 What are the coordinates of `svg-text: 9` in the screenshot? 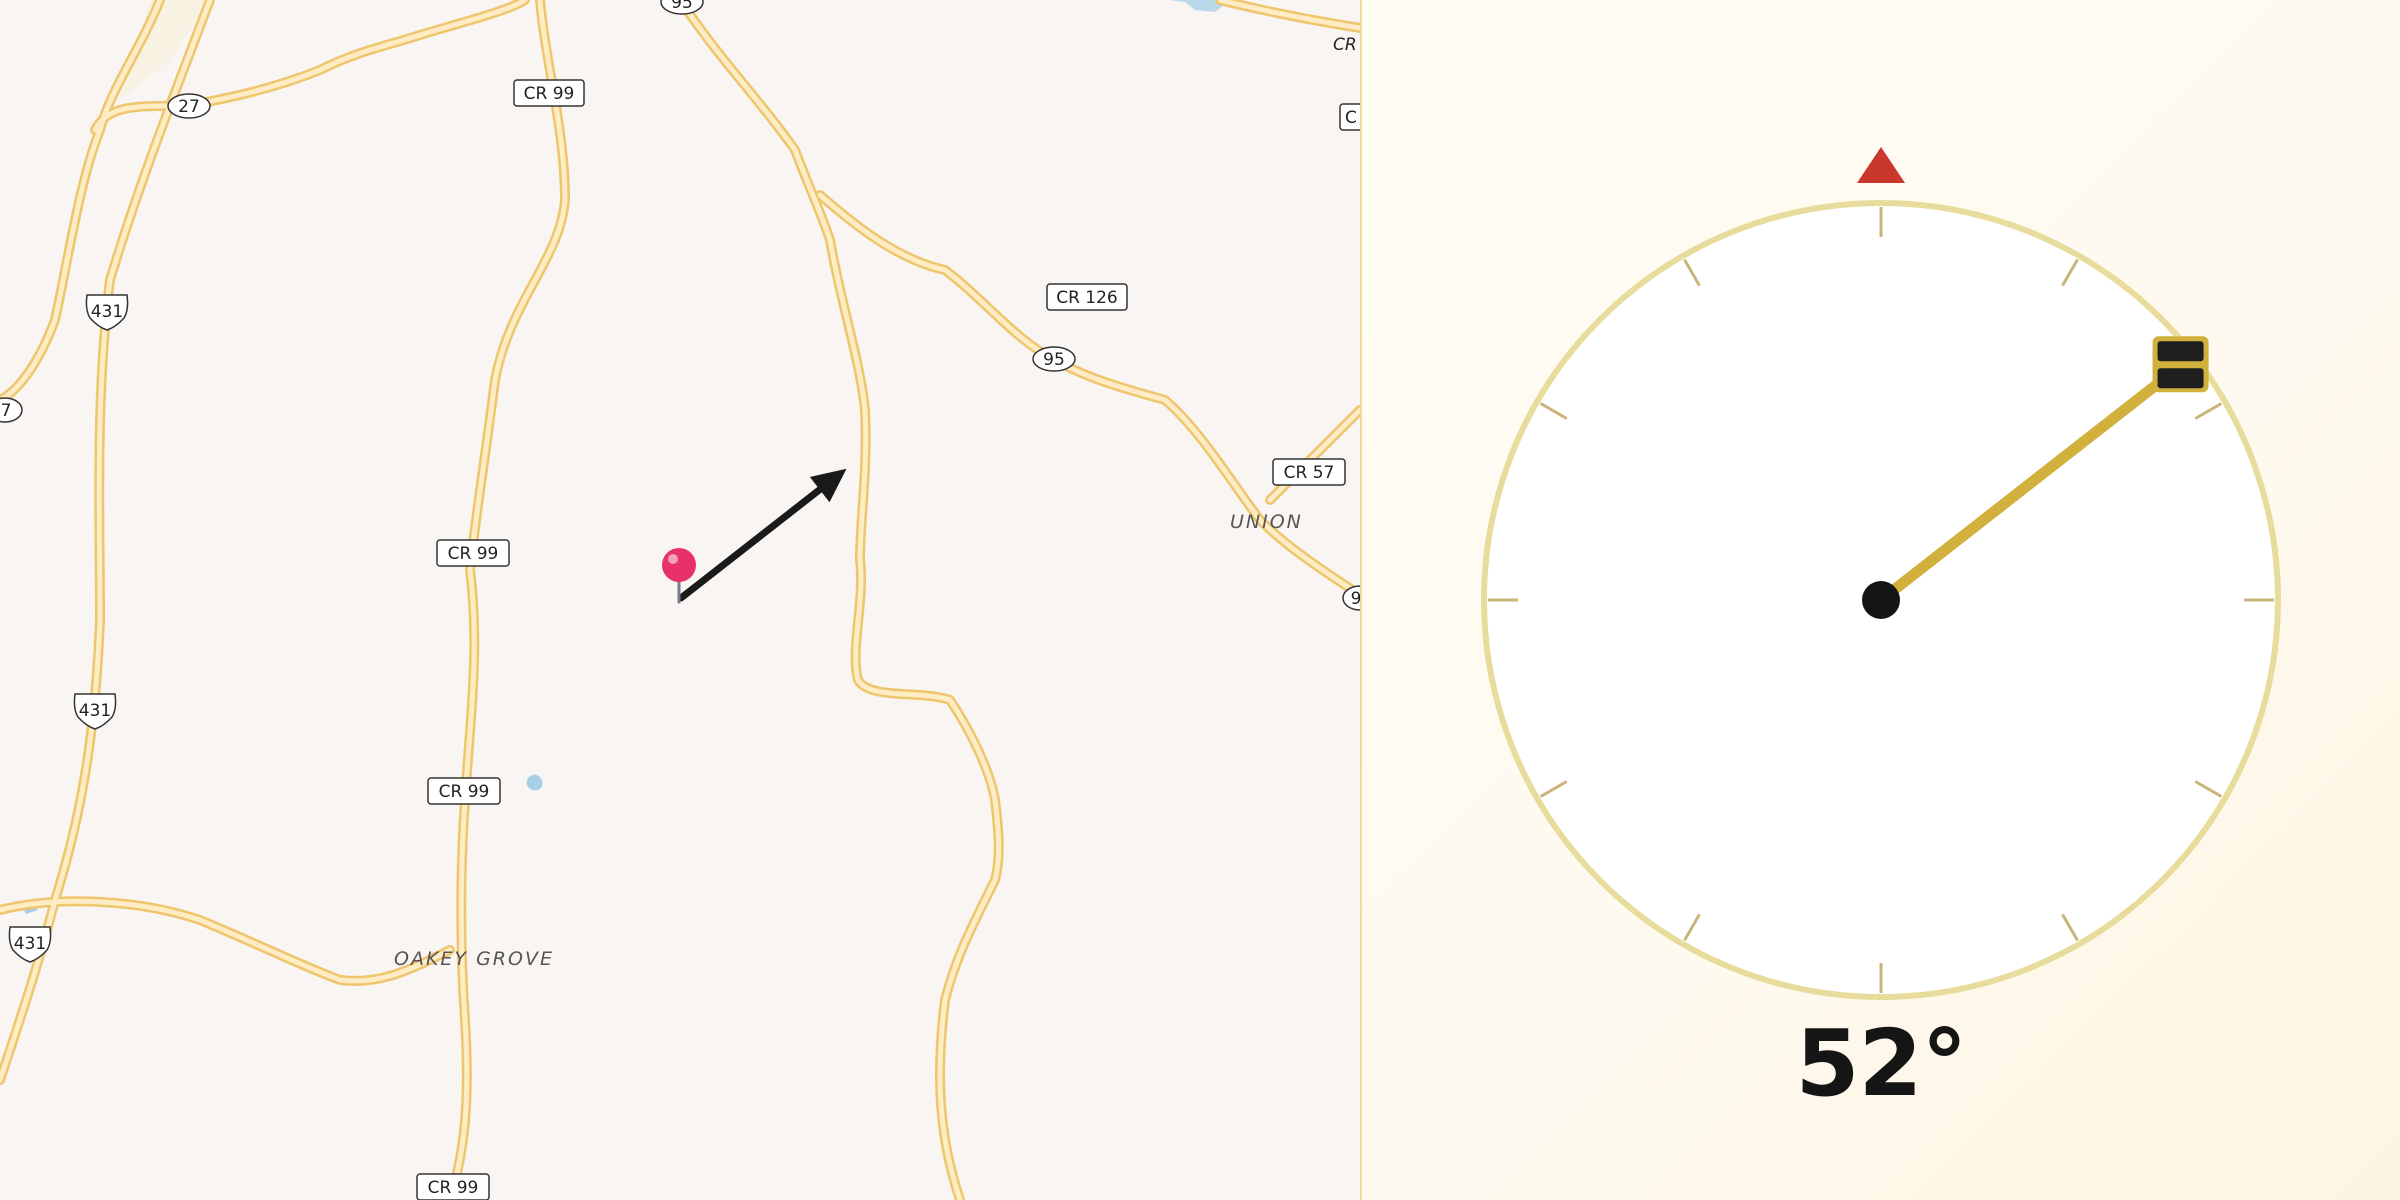 It's located at (1355, 599).